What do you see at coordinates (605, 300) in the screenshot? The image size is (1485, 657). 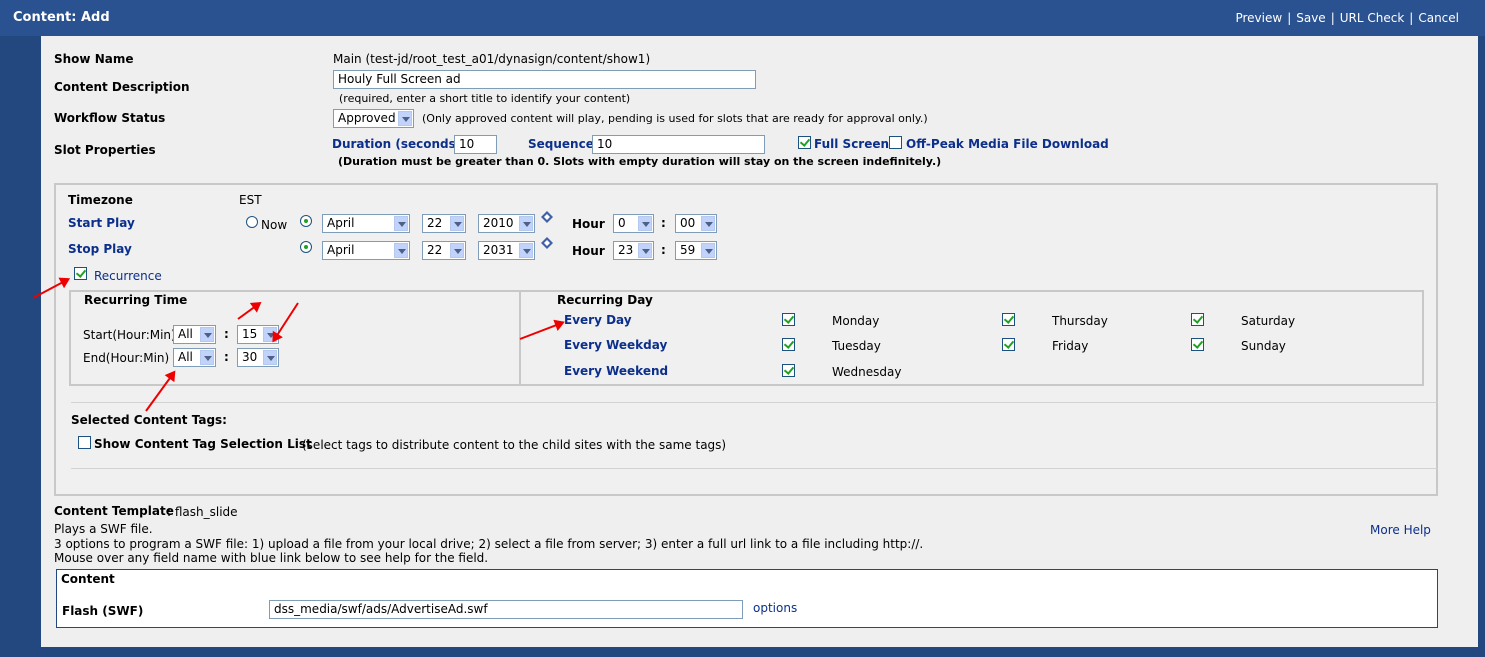 I see `recurring-day-title: Recurring Day` at bounding box center [605, 300].